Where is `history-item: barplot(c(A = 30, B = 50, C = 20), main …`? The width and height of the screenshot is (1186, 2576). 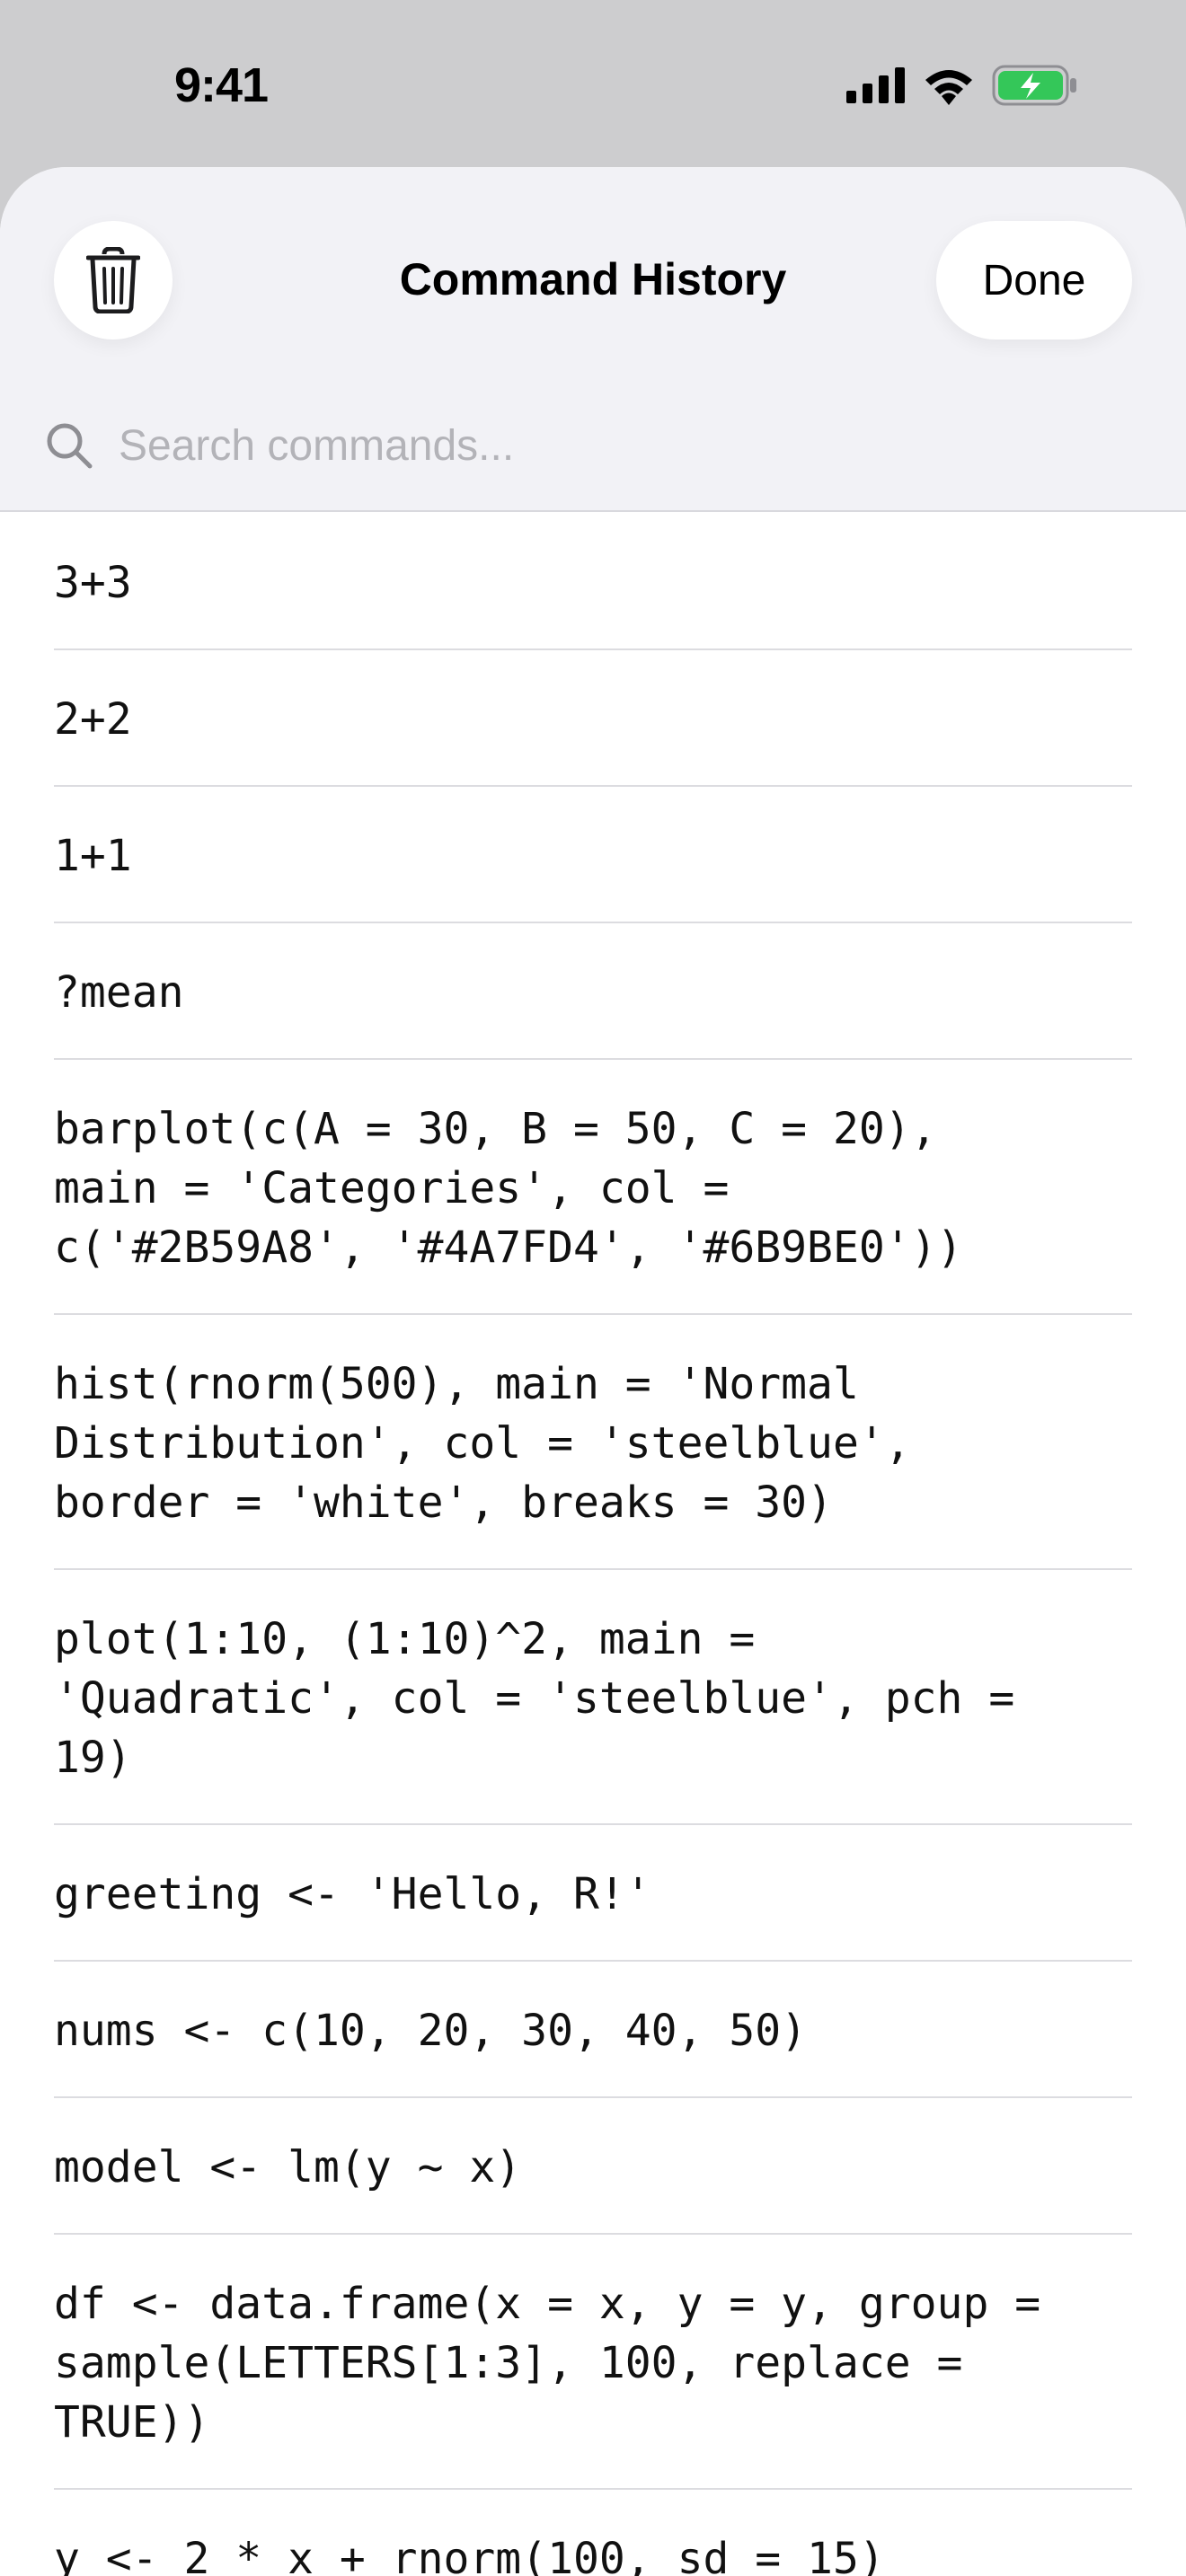
history-item: barplot(c(A = 30, B = 50, C = 20), main … is located at coordinates (593, 1187).